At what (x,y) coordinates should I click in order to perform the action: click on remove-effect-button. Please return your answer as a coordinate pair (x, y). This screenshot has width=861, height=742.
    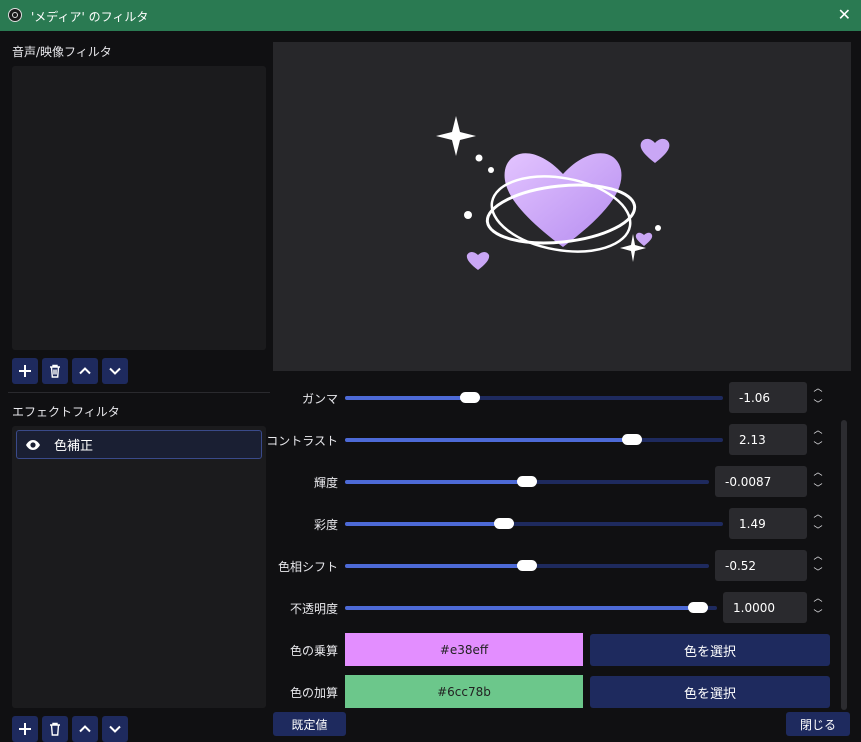
    Looking at the image, I should click on (55, 729).